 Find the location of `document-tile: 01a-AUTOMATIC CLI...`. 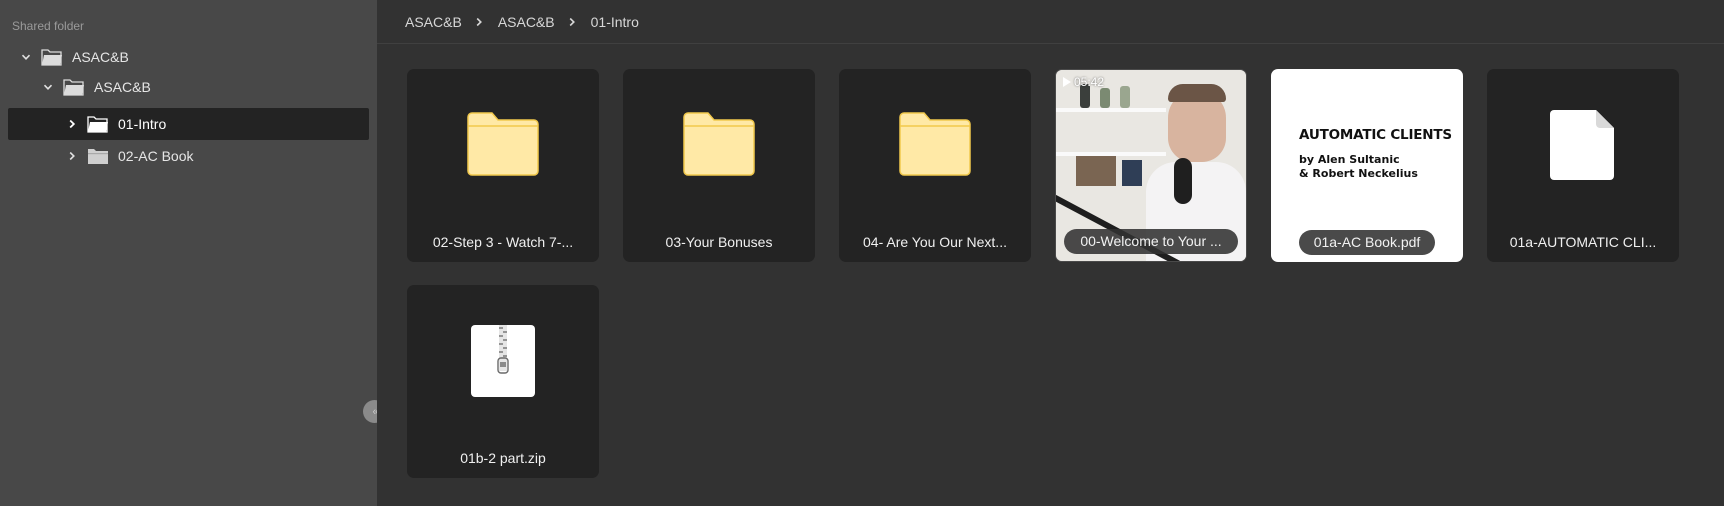

document-tile: 01a-AUTOMATIC CLI... is located at coordinates (1583, 165).